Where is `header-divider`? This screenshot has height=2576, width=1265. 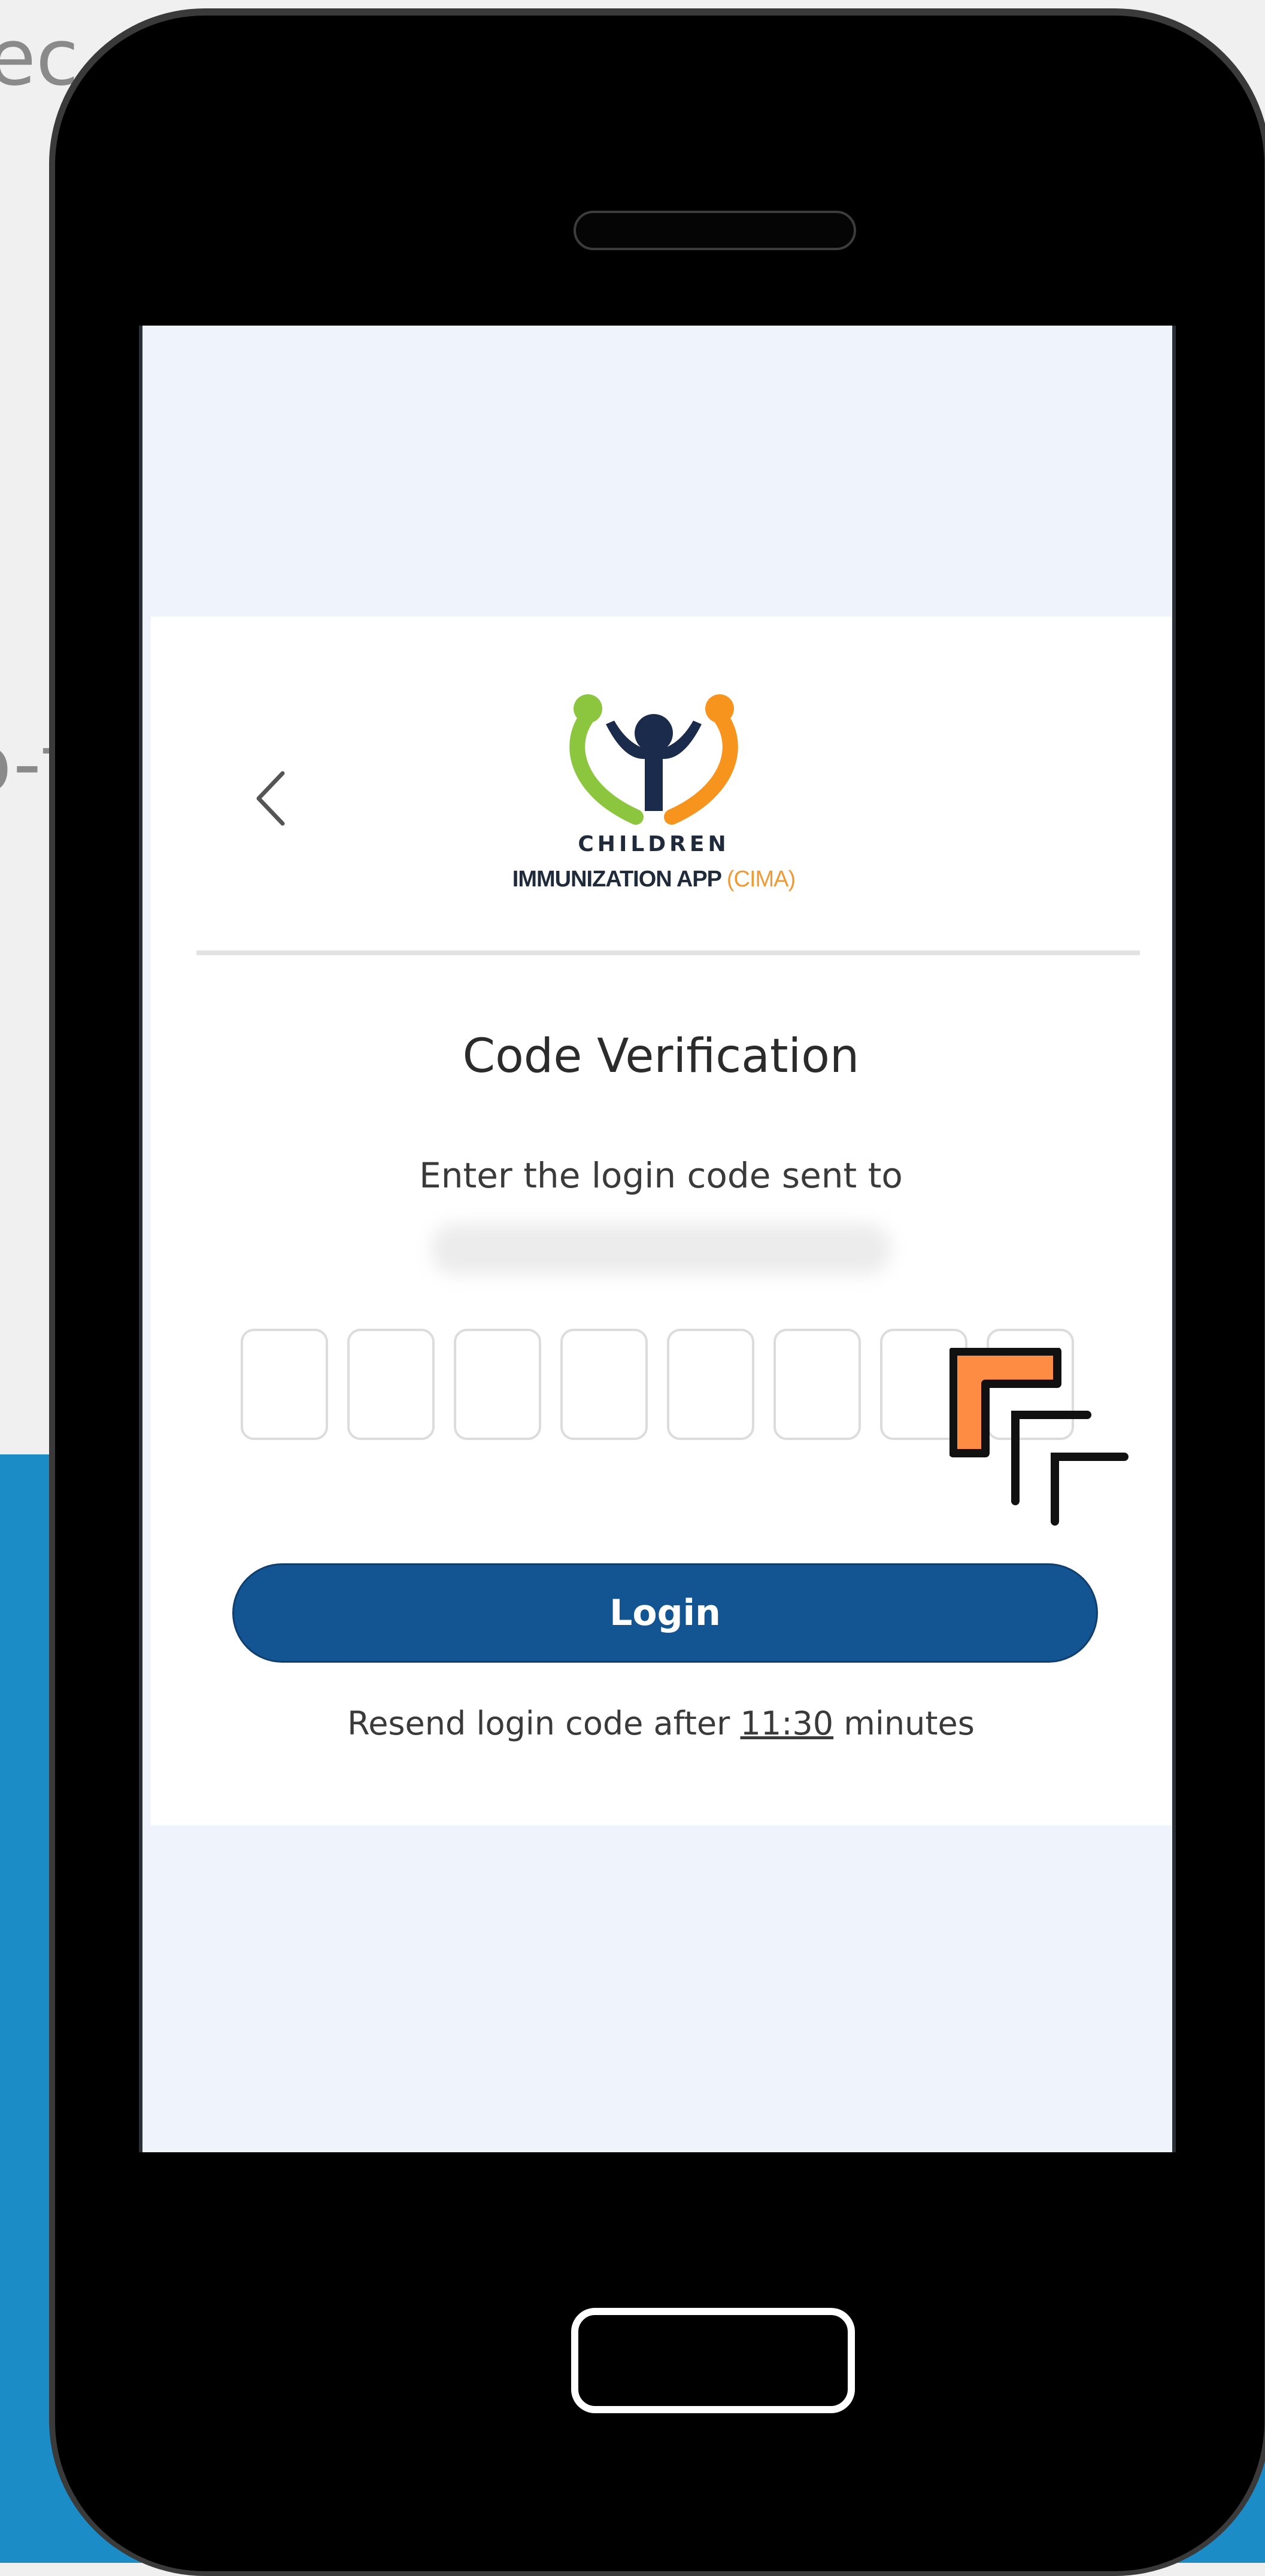 header-divider is located at coordinates (668, 952).